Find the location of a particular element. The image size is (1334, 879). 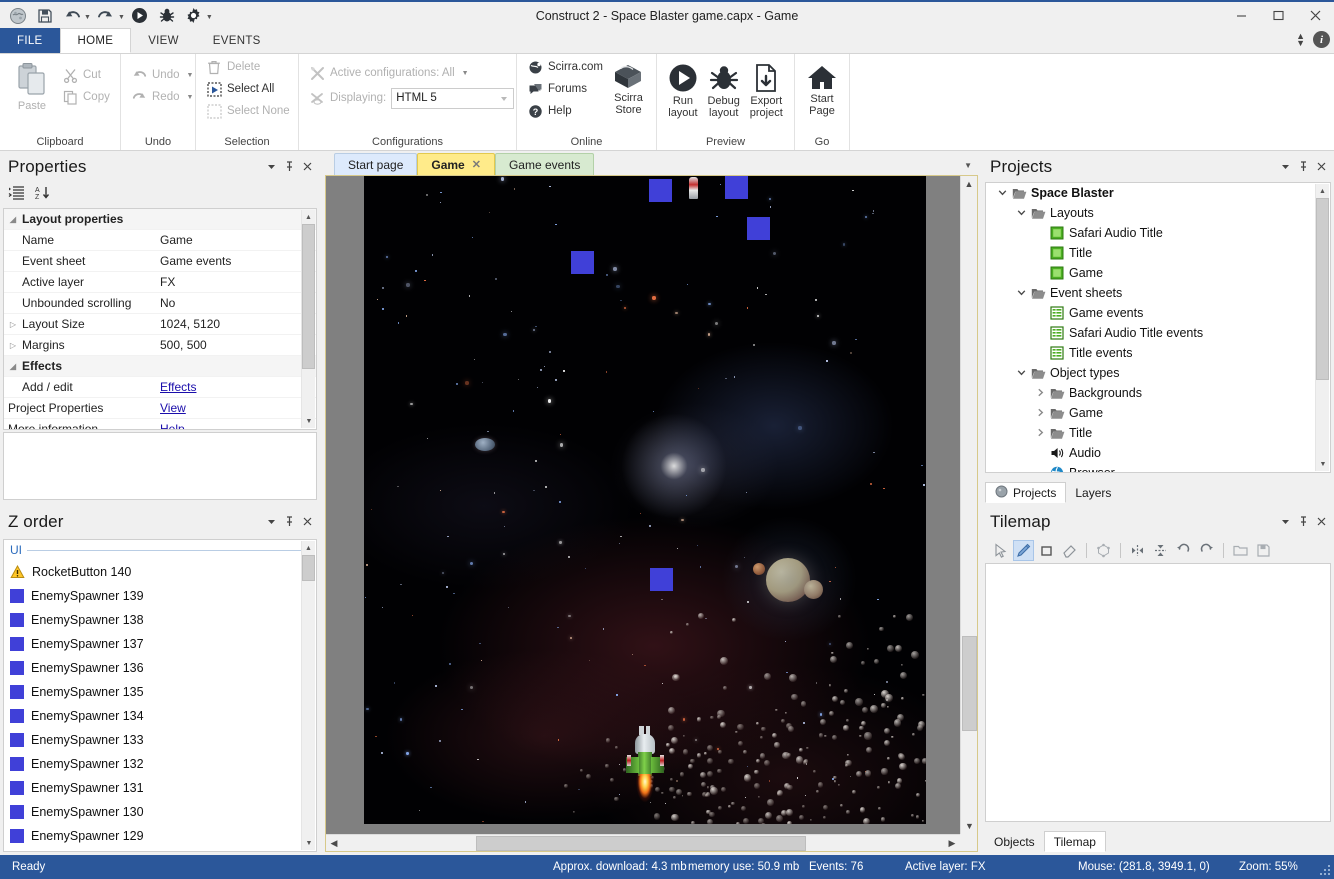

redo-button: Redo ▼ is located at coordinates (162, 97).